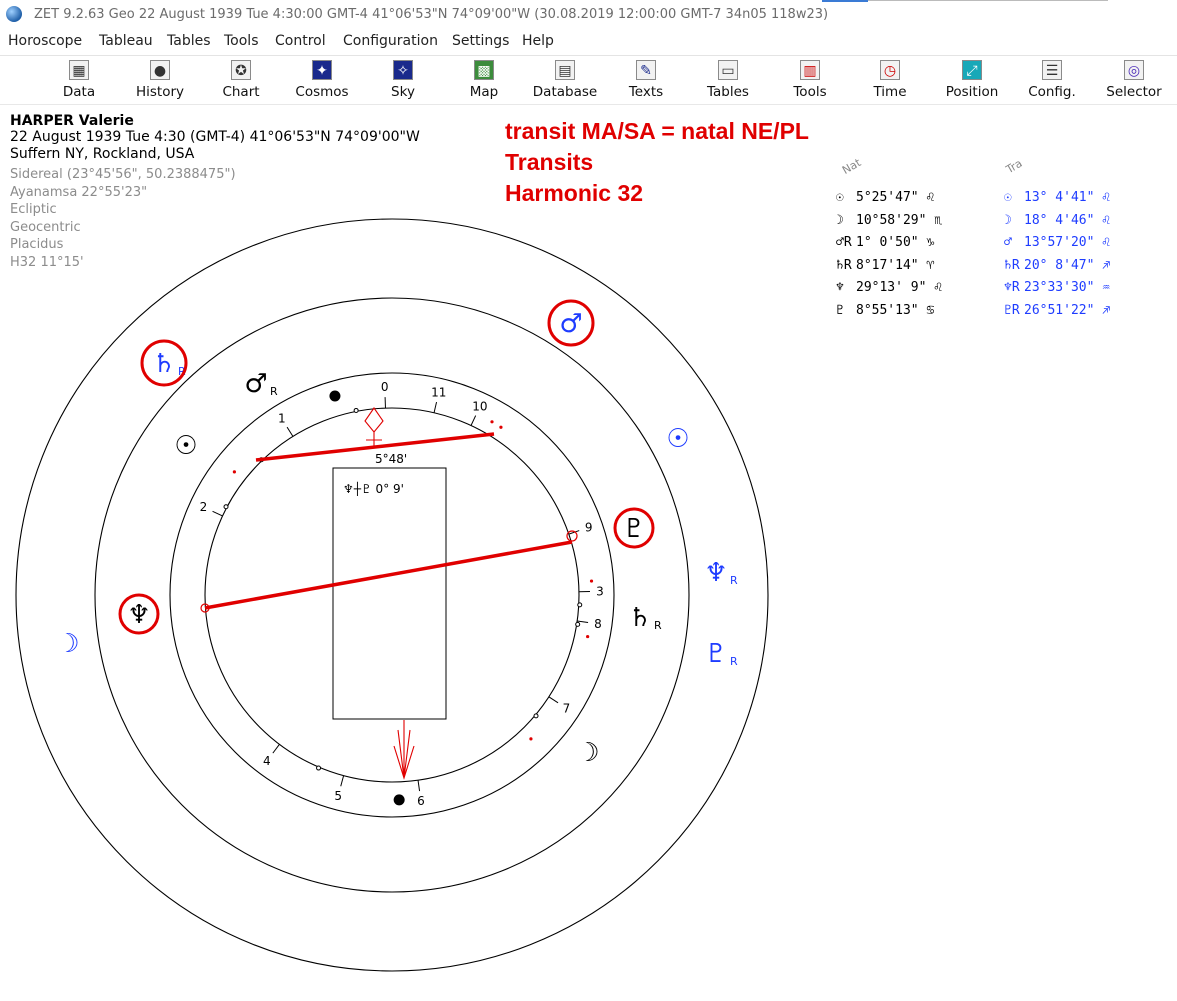 This screenshot has height=1001, width=1177. What do you see at coordinates (374, 427) in the screenshot?
I see `kite-symbol` at bounding box center [374, 427].